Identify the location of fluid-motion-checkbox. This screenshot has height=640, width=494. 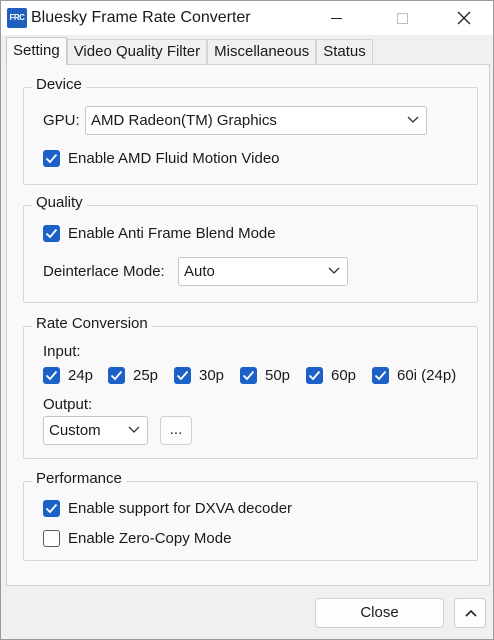
(51, 158).